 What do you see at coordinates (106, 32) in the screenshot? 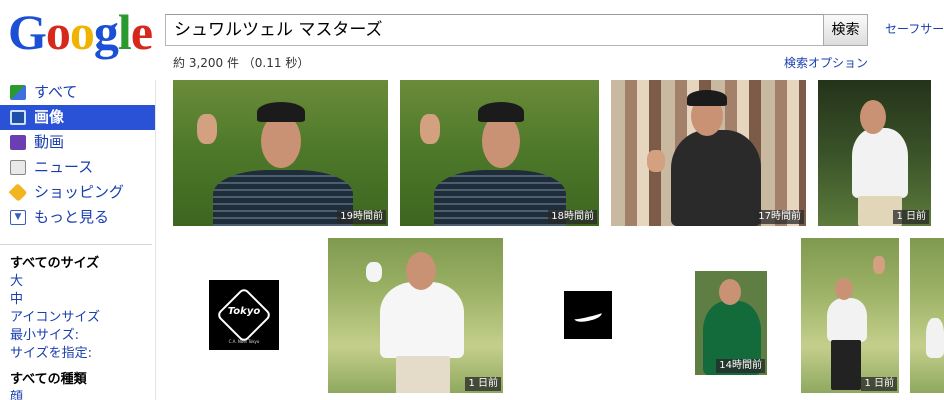
I see `logo-letter: g` at bounding box center [106, 32].